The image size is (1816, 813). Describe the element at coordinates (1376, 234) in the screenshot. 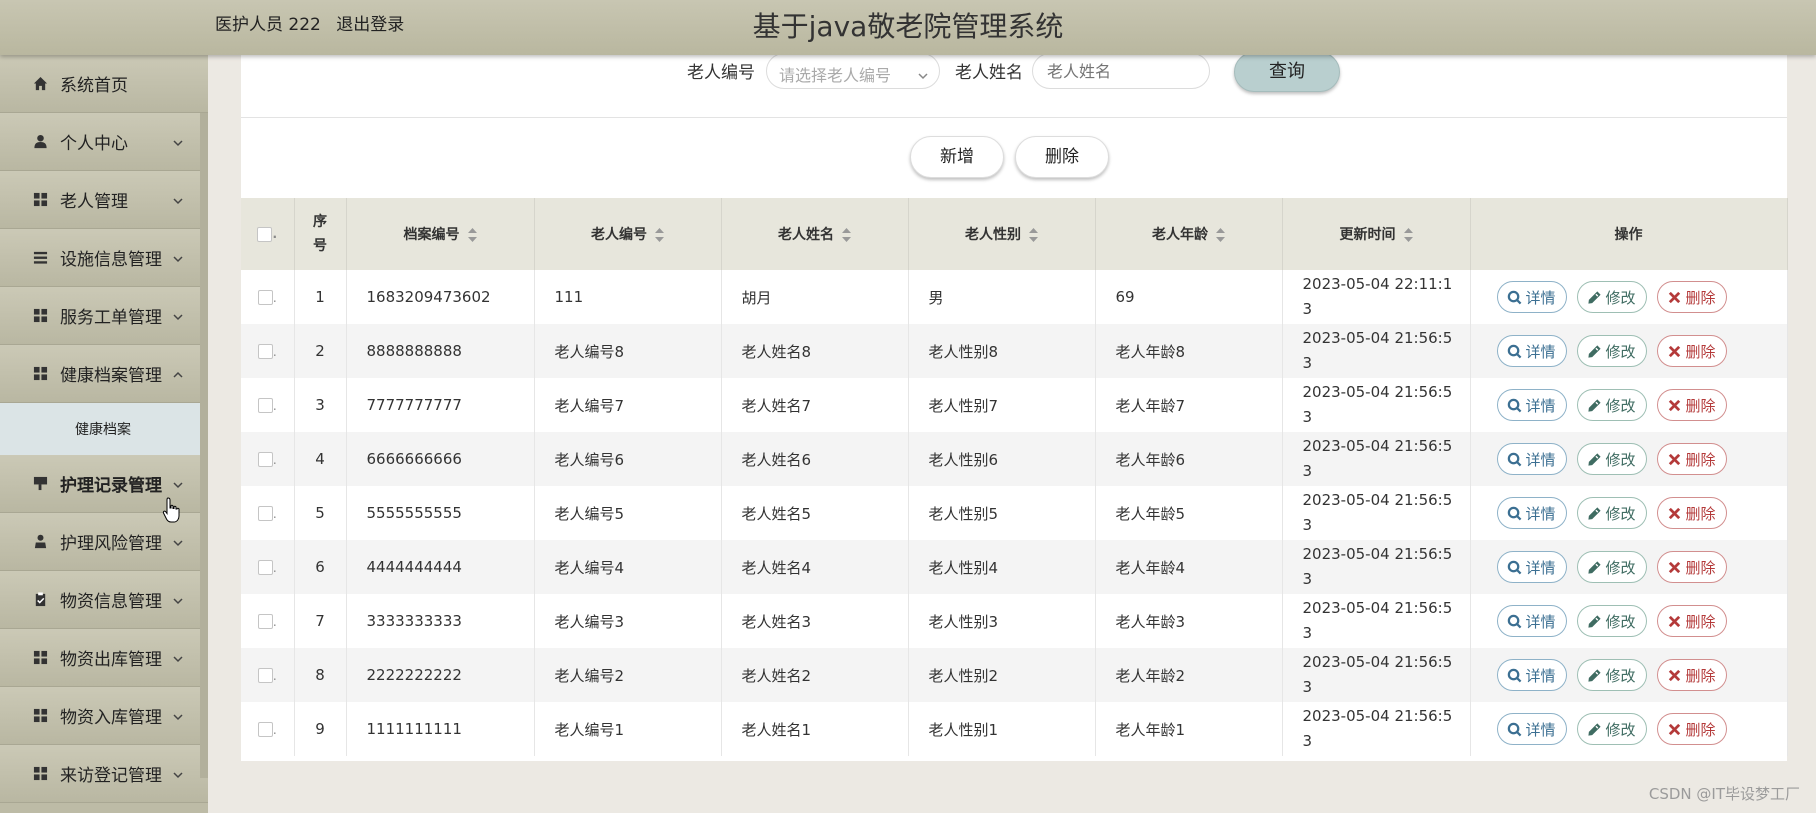

I see `header-update-time: 更新时间` at that location.